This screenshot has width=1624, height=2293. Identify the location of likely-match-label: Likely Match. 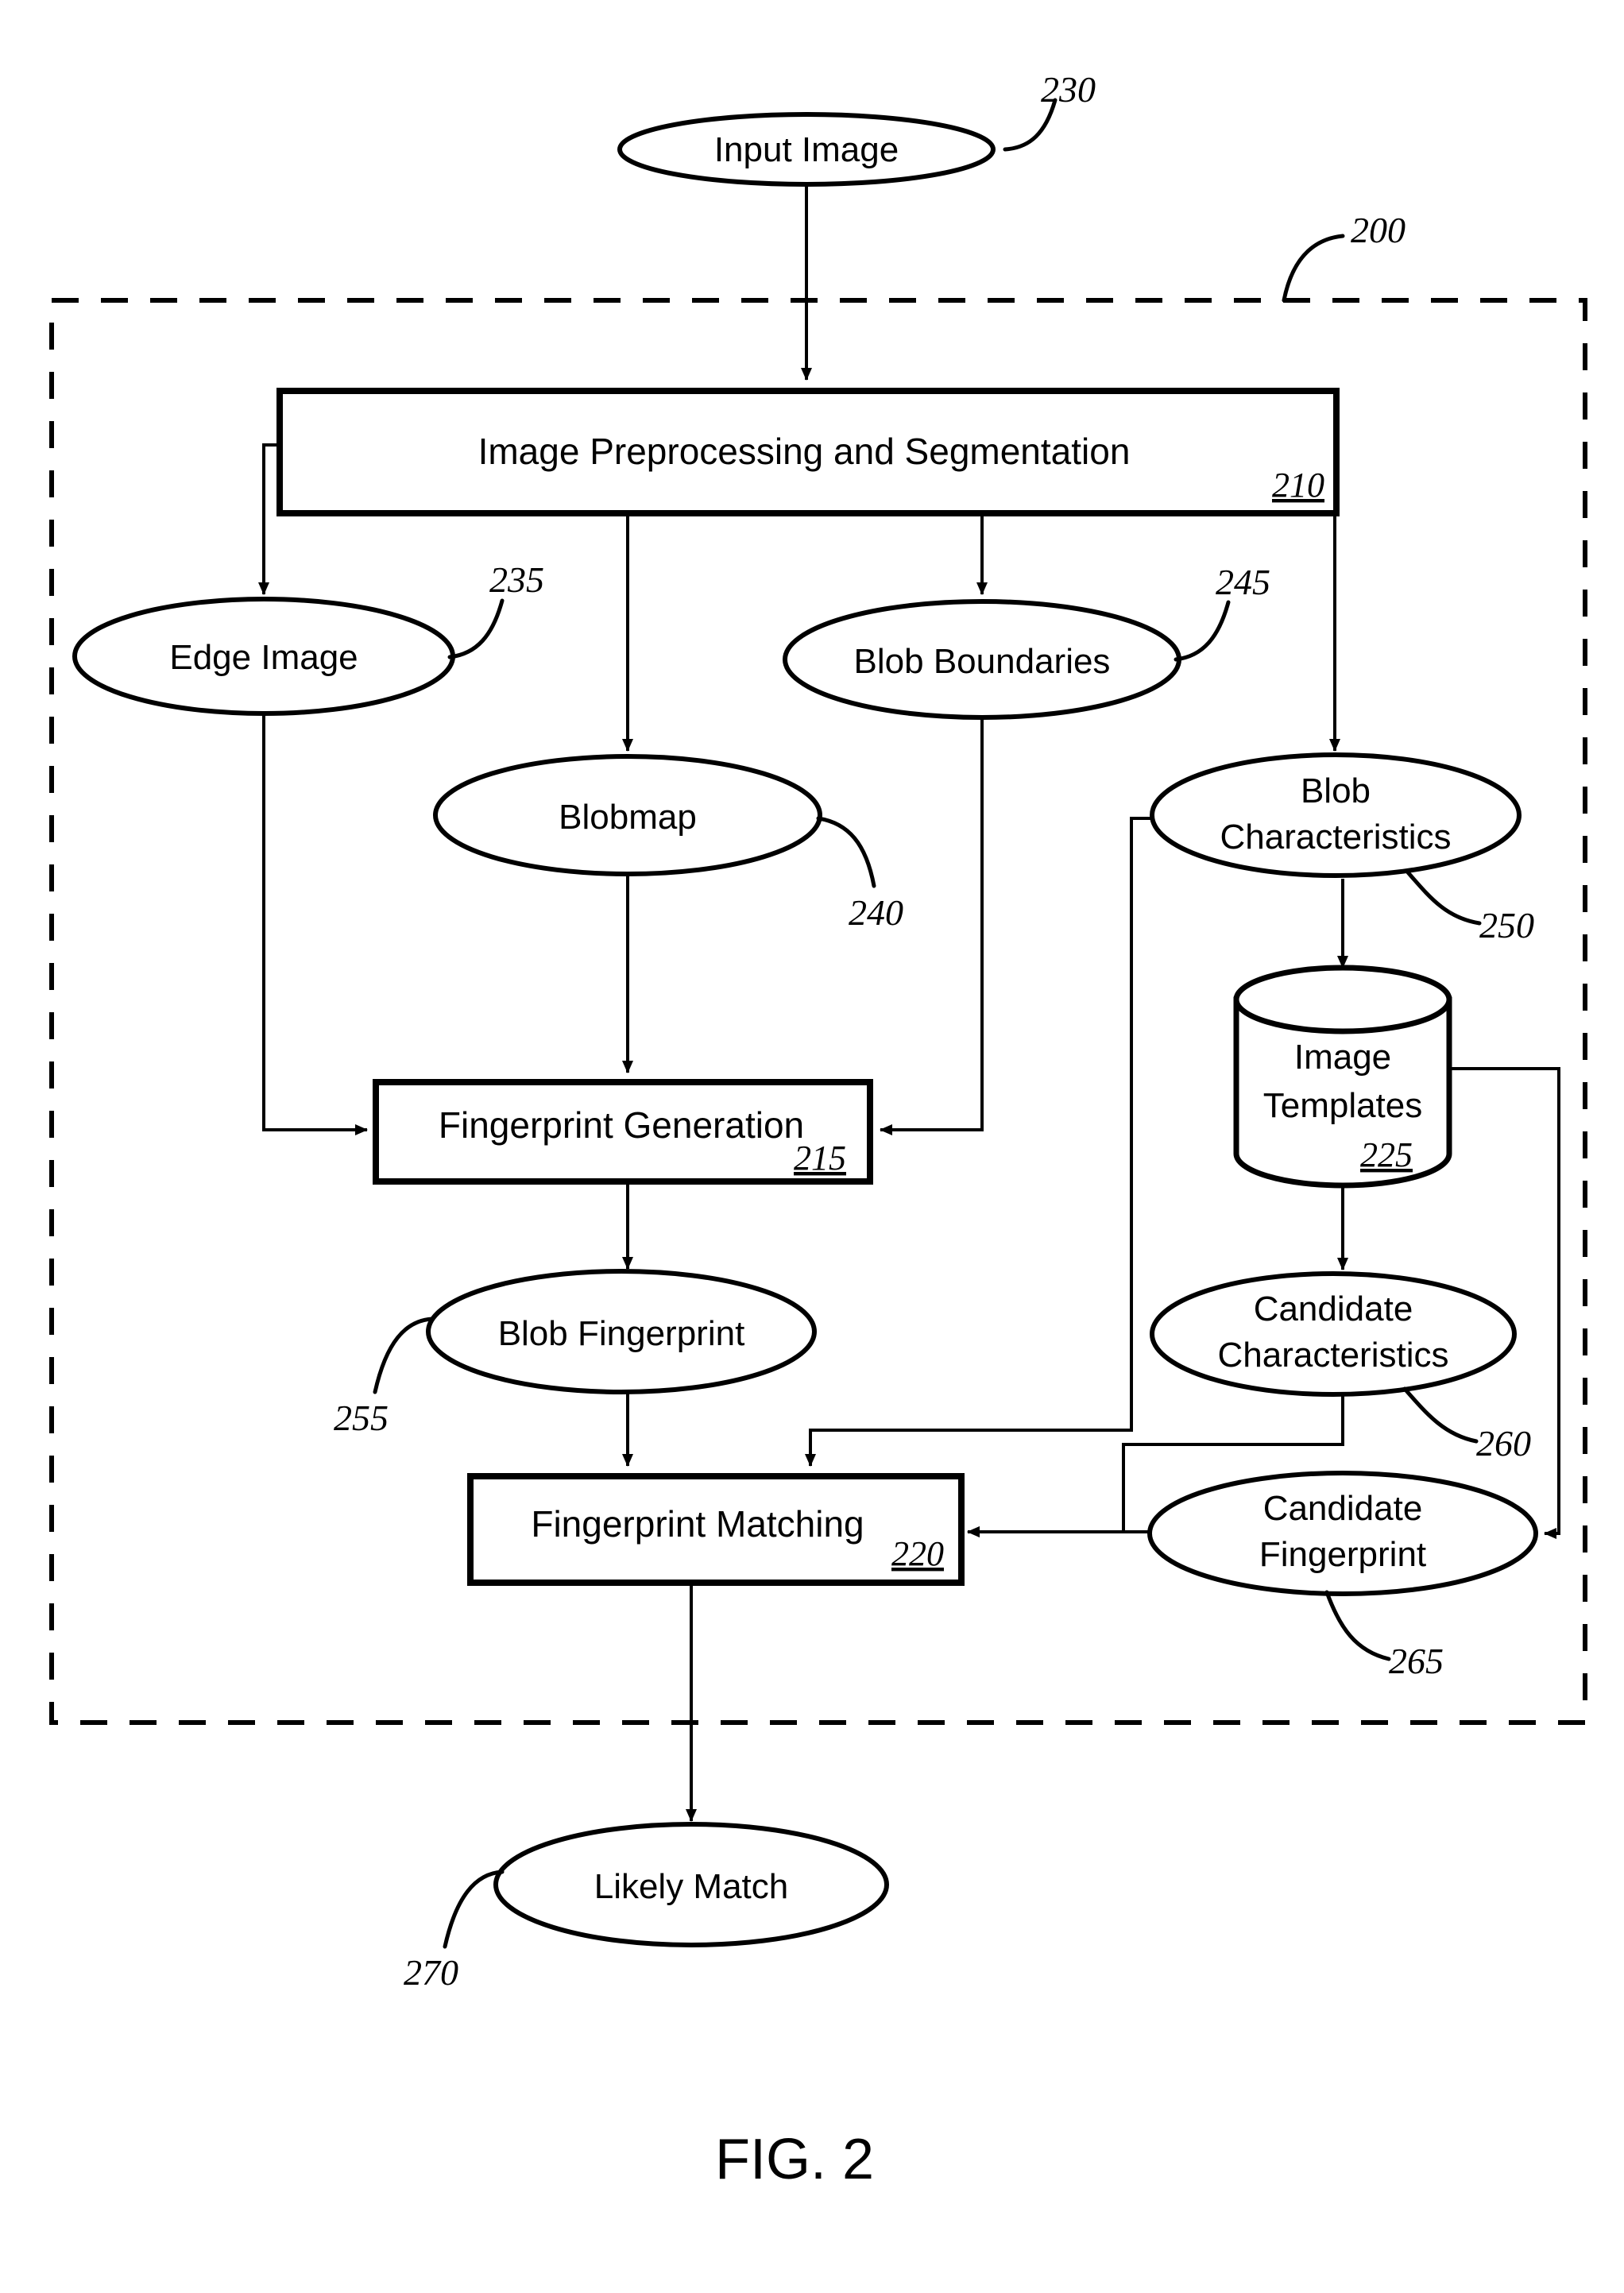
(691, 1886).